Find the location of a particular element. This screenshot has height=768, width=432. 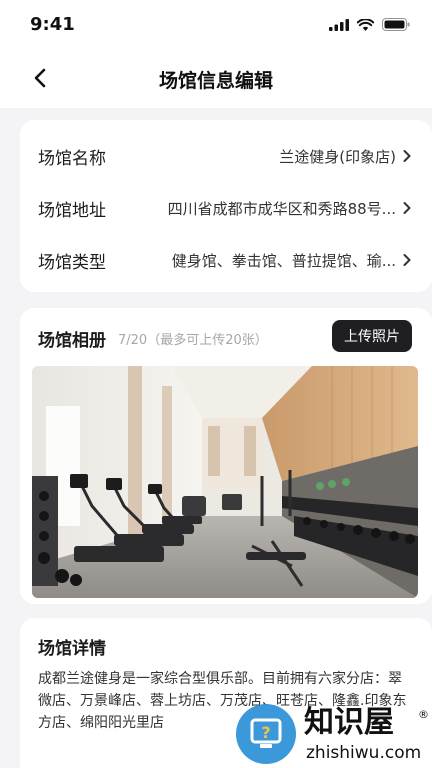

svg-text: zhishiwu.com is located at coordinates (363, 753).